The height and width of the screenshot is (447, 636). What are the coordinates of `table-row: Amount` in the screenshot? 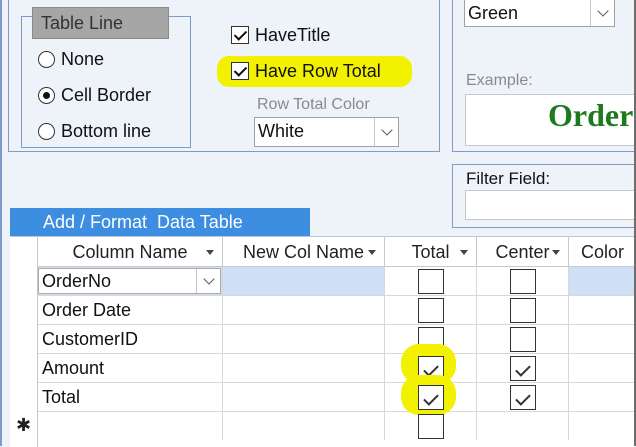 It's located at (337, 364).